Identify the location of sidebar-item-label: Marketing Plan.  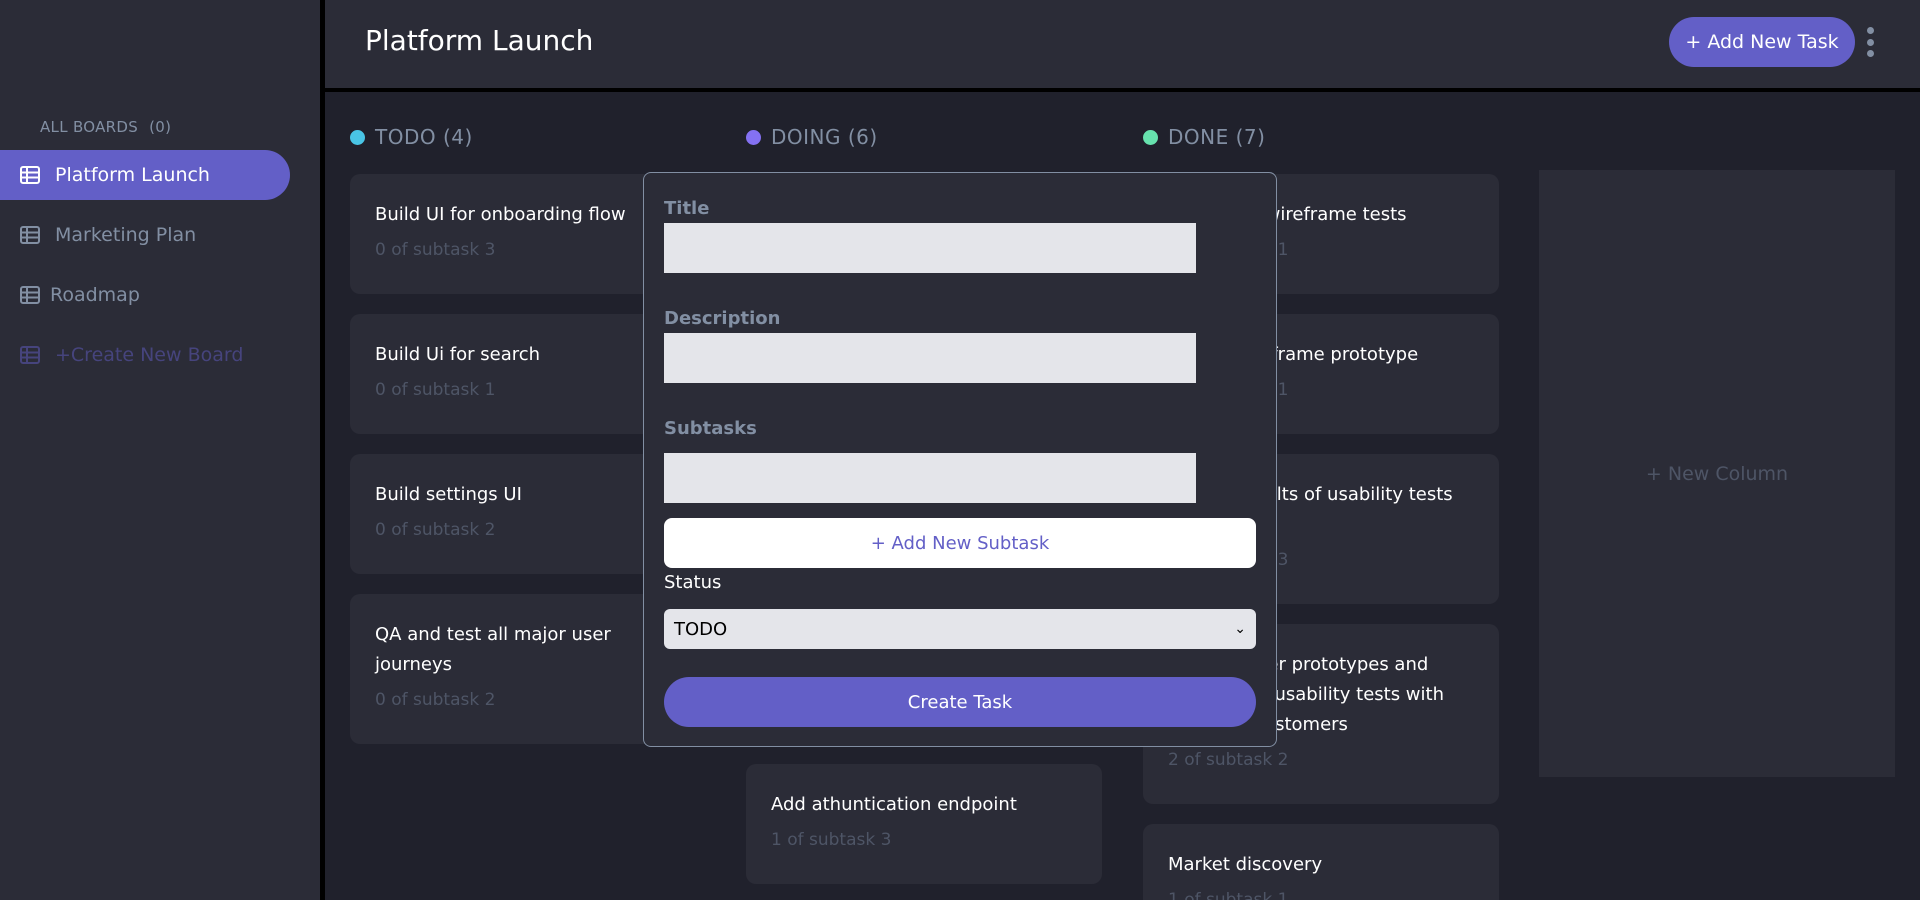
(126, 235).